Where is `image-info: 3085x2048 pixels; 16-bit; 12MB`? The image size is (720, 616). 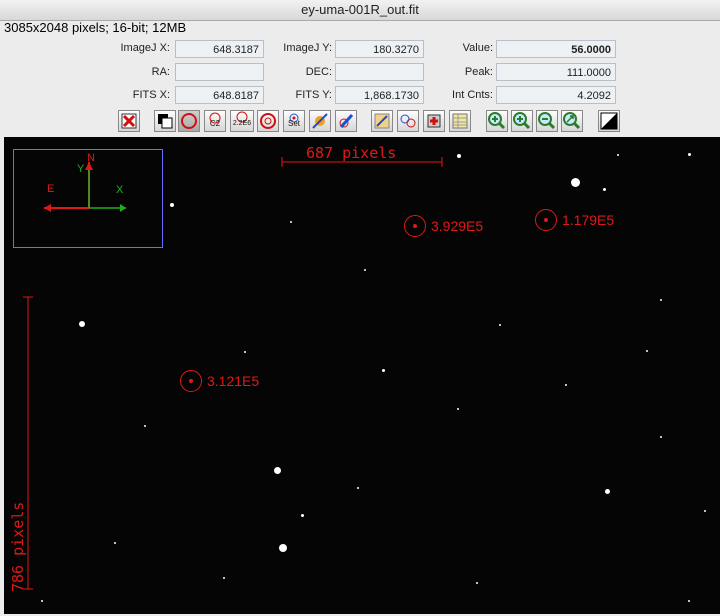 image-info: 3085x2048 pixels; 16-bit; 12MB is located at coordinates (95, 27).